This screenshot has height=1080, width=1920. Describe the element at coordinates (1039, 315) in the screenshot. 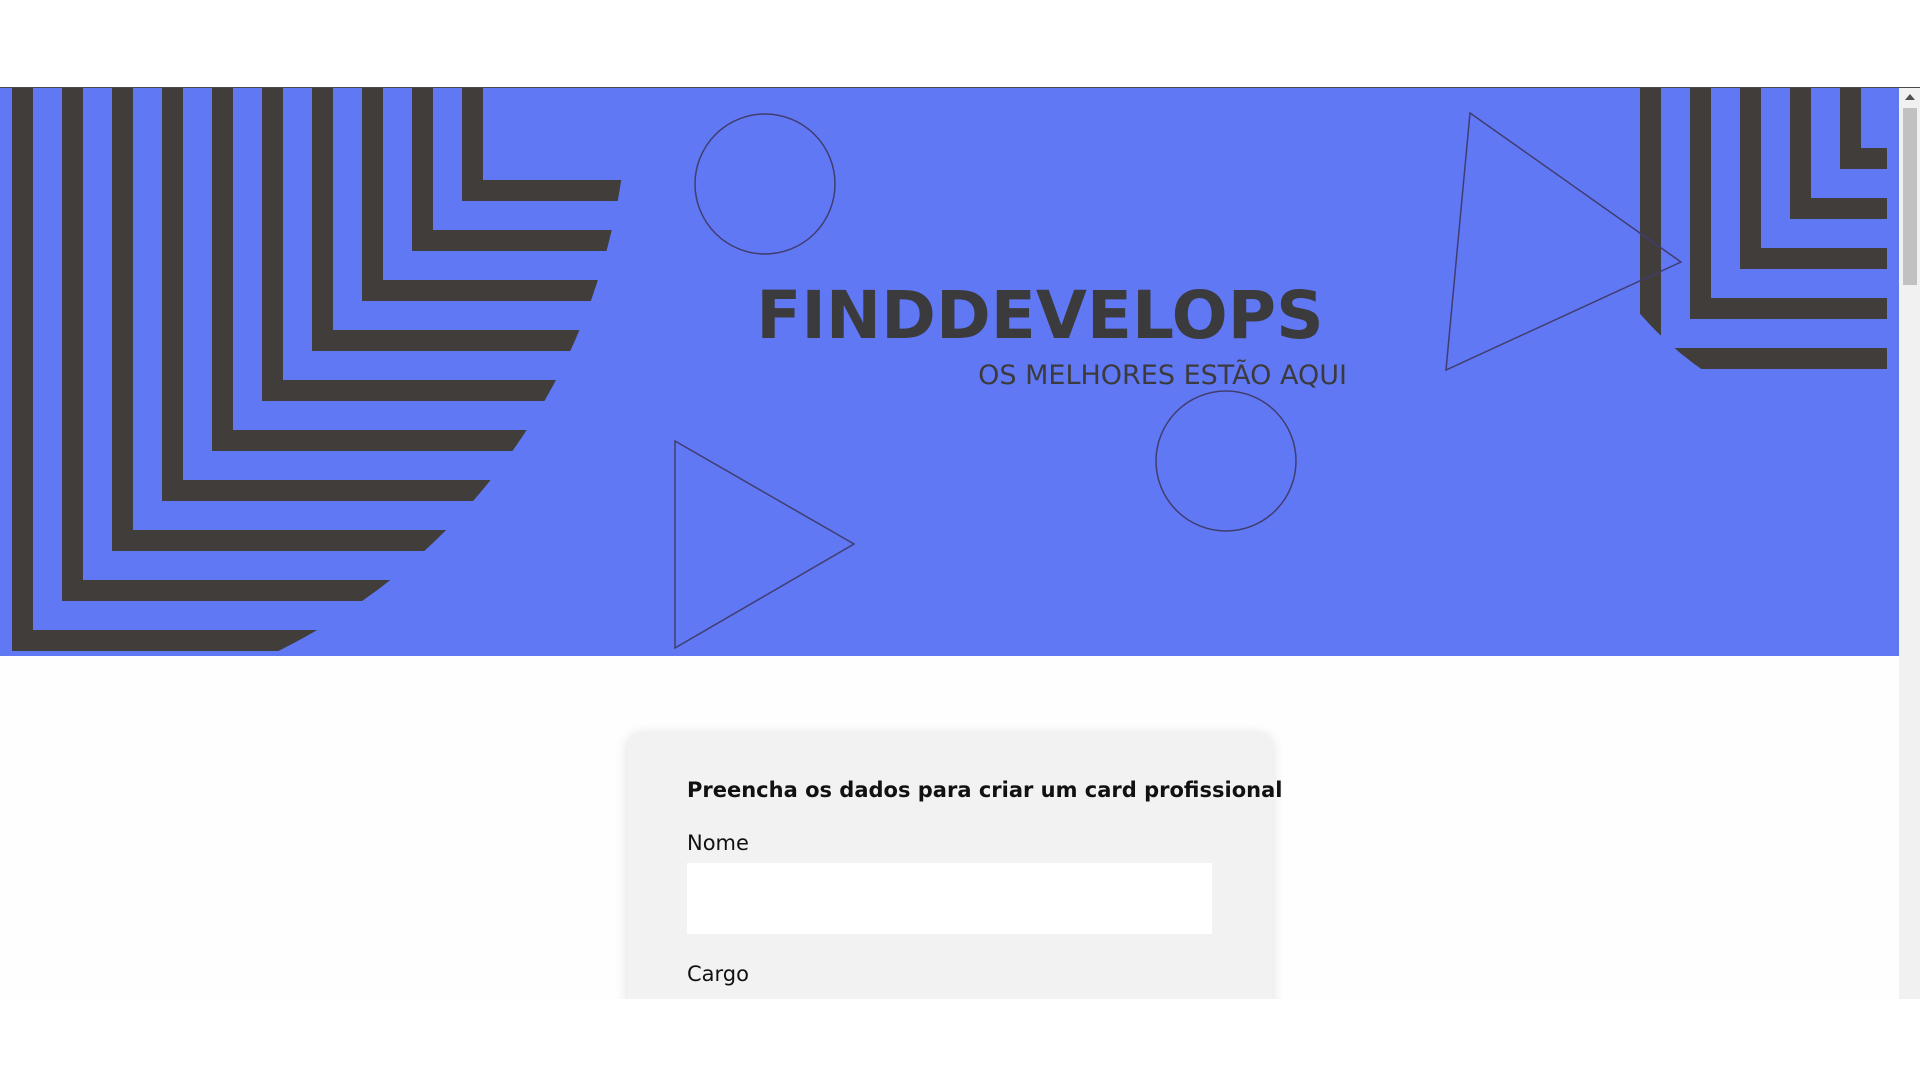

I see `site-title: FINDDEVELOPS` at that location.